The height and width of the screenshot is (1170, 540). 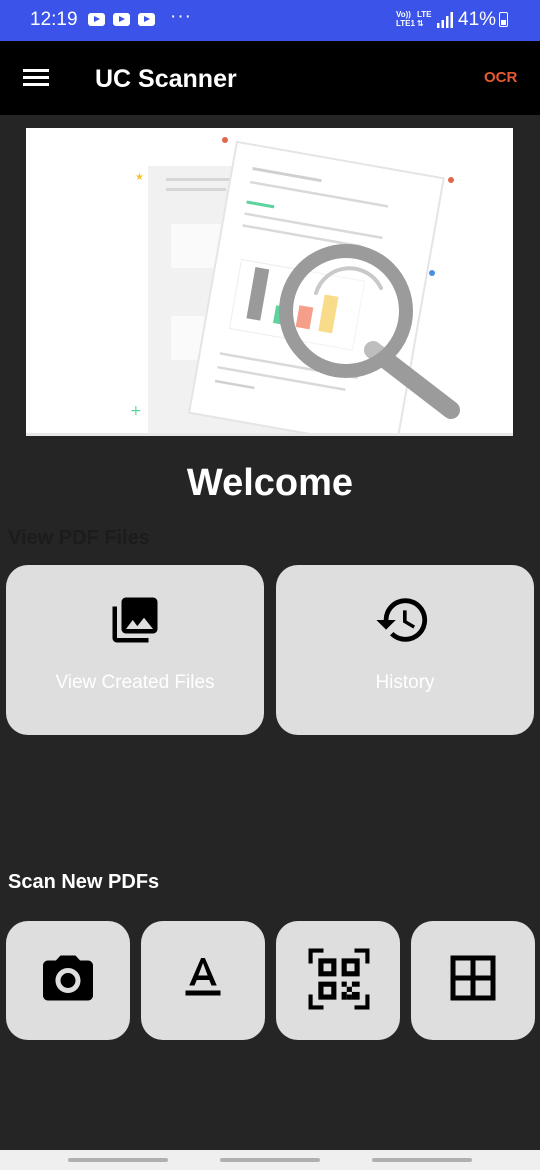 I want to click on ocr-button: OCR, so click(x=500, y=77).